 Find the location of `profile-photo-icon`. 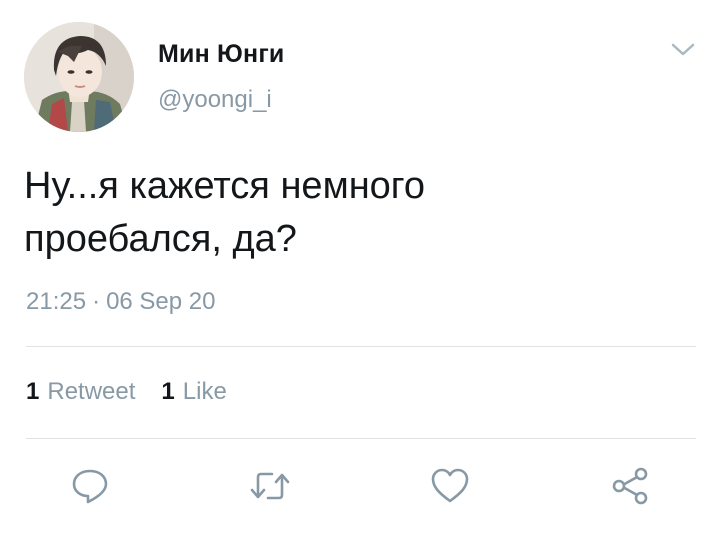

profile-photo-icon is located at coordinates (79, 77).